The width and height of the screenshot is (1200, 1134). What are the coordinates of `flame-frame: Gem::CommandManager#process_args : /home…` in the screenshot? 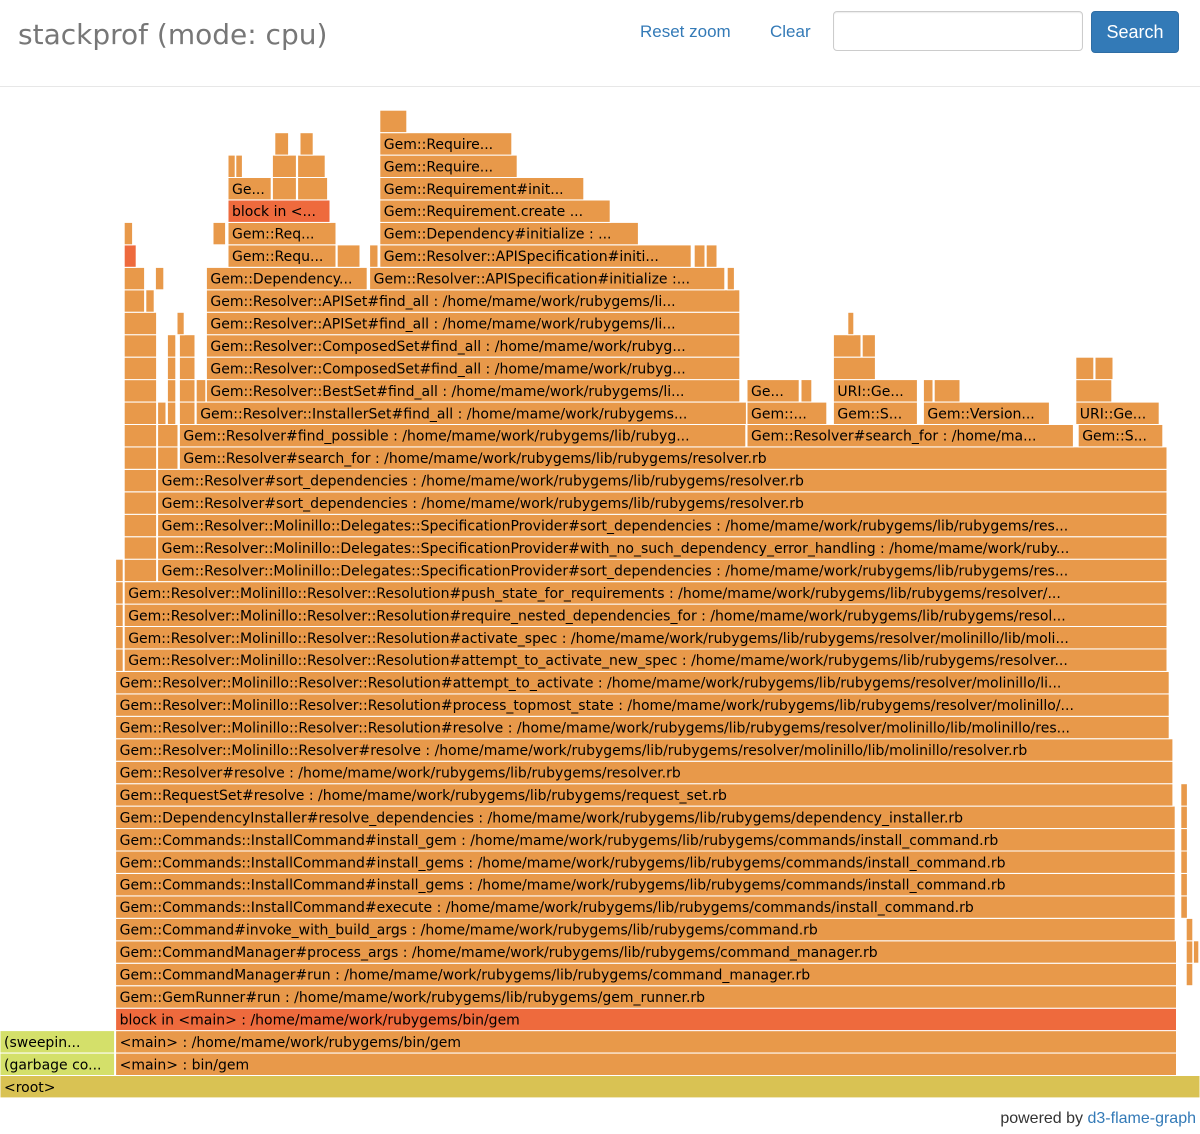 It's located at (646, 952).